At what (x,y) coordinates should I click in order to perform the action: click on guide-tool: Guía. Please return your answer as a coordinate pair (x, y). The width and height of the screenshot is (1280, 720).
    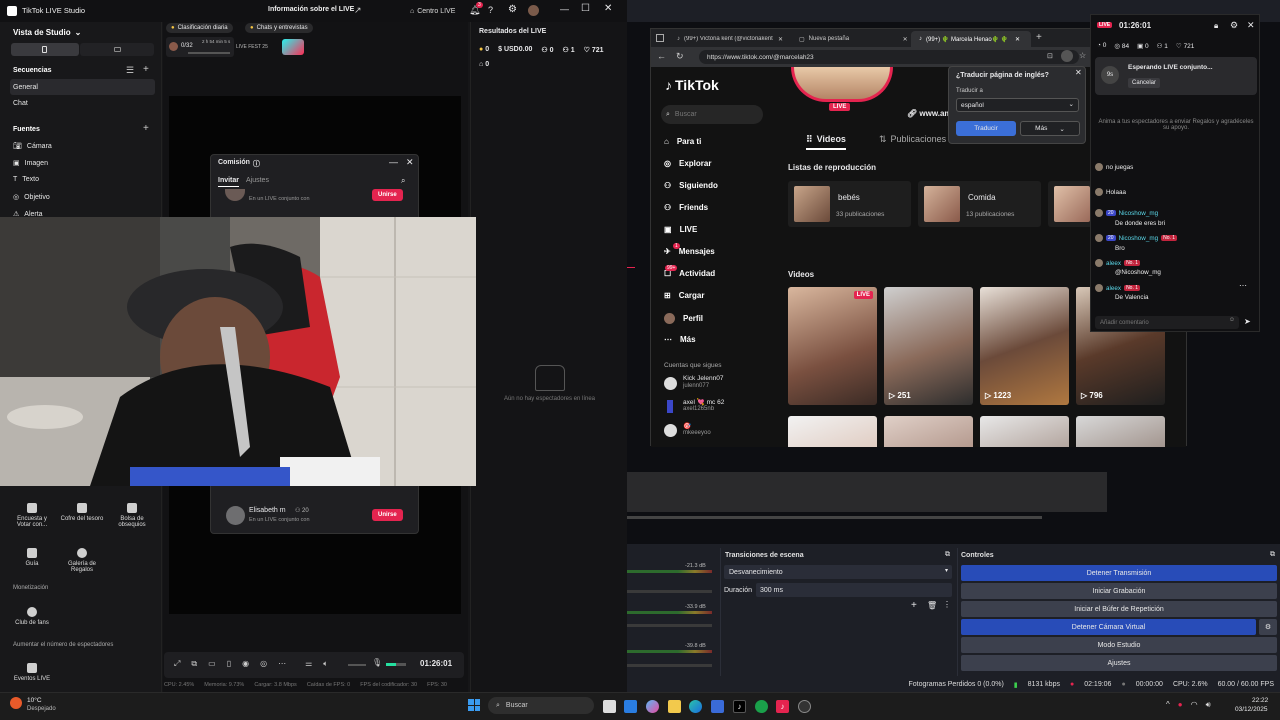
    Looking at the image, I should click on (32, 564).